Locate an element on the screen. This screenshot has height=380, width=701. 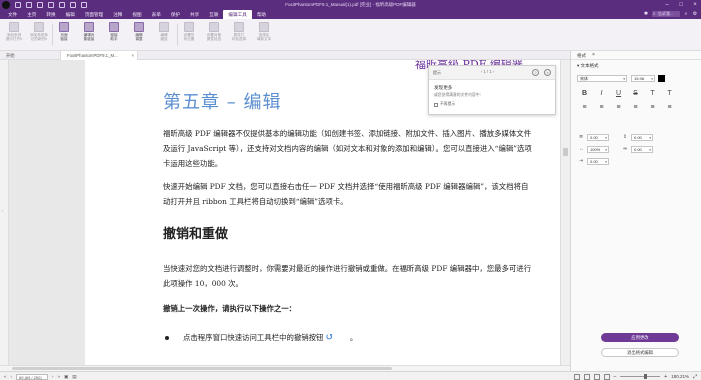
next-page-icon: › is located at coordinates (53, 376).